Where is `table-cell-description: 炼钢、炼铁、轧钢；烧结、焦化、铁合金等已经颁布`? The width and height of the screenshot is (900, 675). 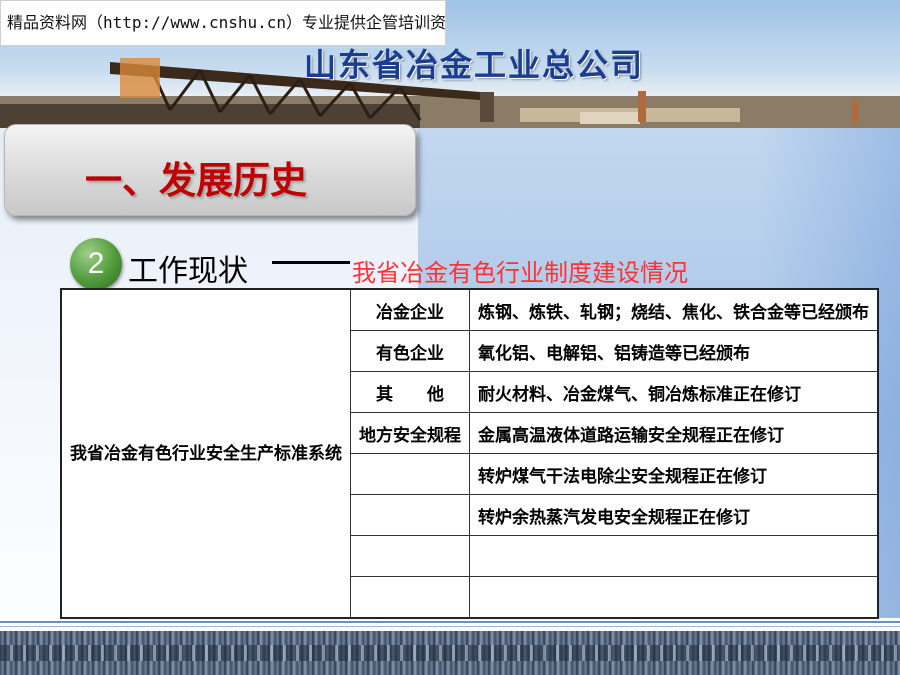 table-cell-description: 炼钢、炼铁、轧钢；烧结、焦化、铁合金等已经颁布 is located at coordinates (674, 309).